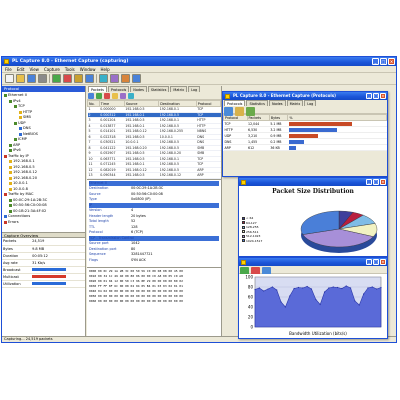 This screenshot has width=400, height=400. What do you see at coordinates (383, 262) in the screenshot?
I see `utilization-close-button: ×` at bounding box center [383, 262].